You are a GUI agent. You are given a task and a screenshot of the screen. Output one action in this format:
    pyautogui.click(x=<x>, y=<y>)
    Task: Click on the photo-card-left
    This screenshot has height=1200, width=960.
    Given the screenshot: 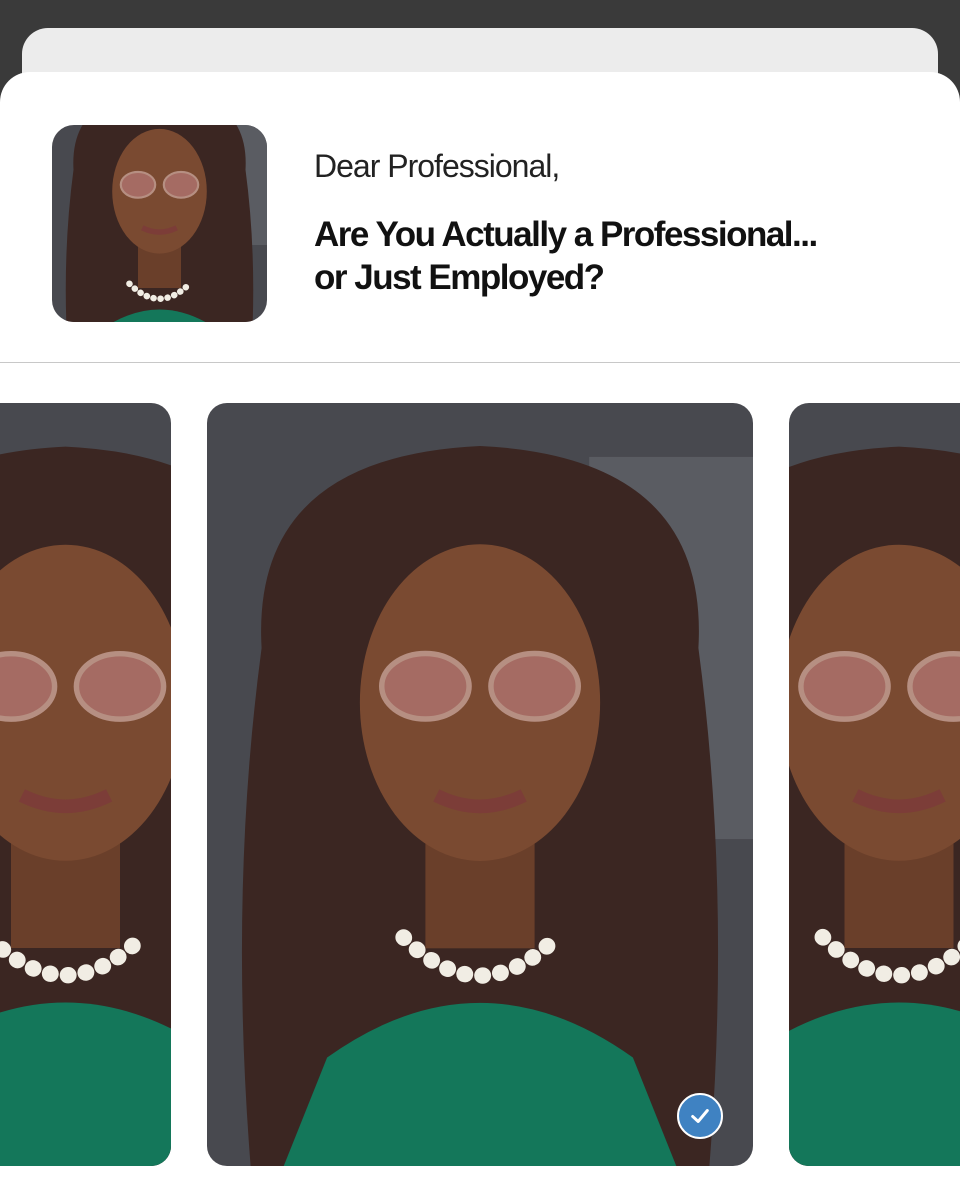 What is the action you would take?
    pyautogui.click(x=85, y=784)
    